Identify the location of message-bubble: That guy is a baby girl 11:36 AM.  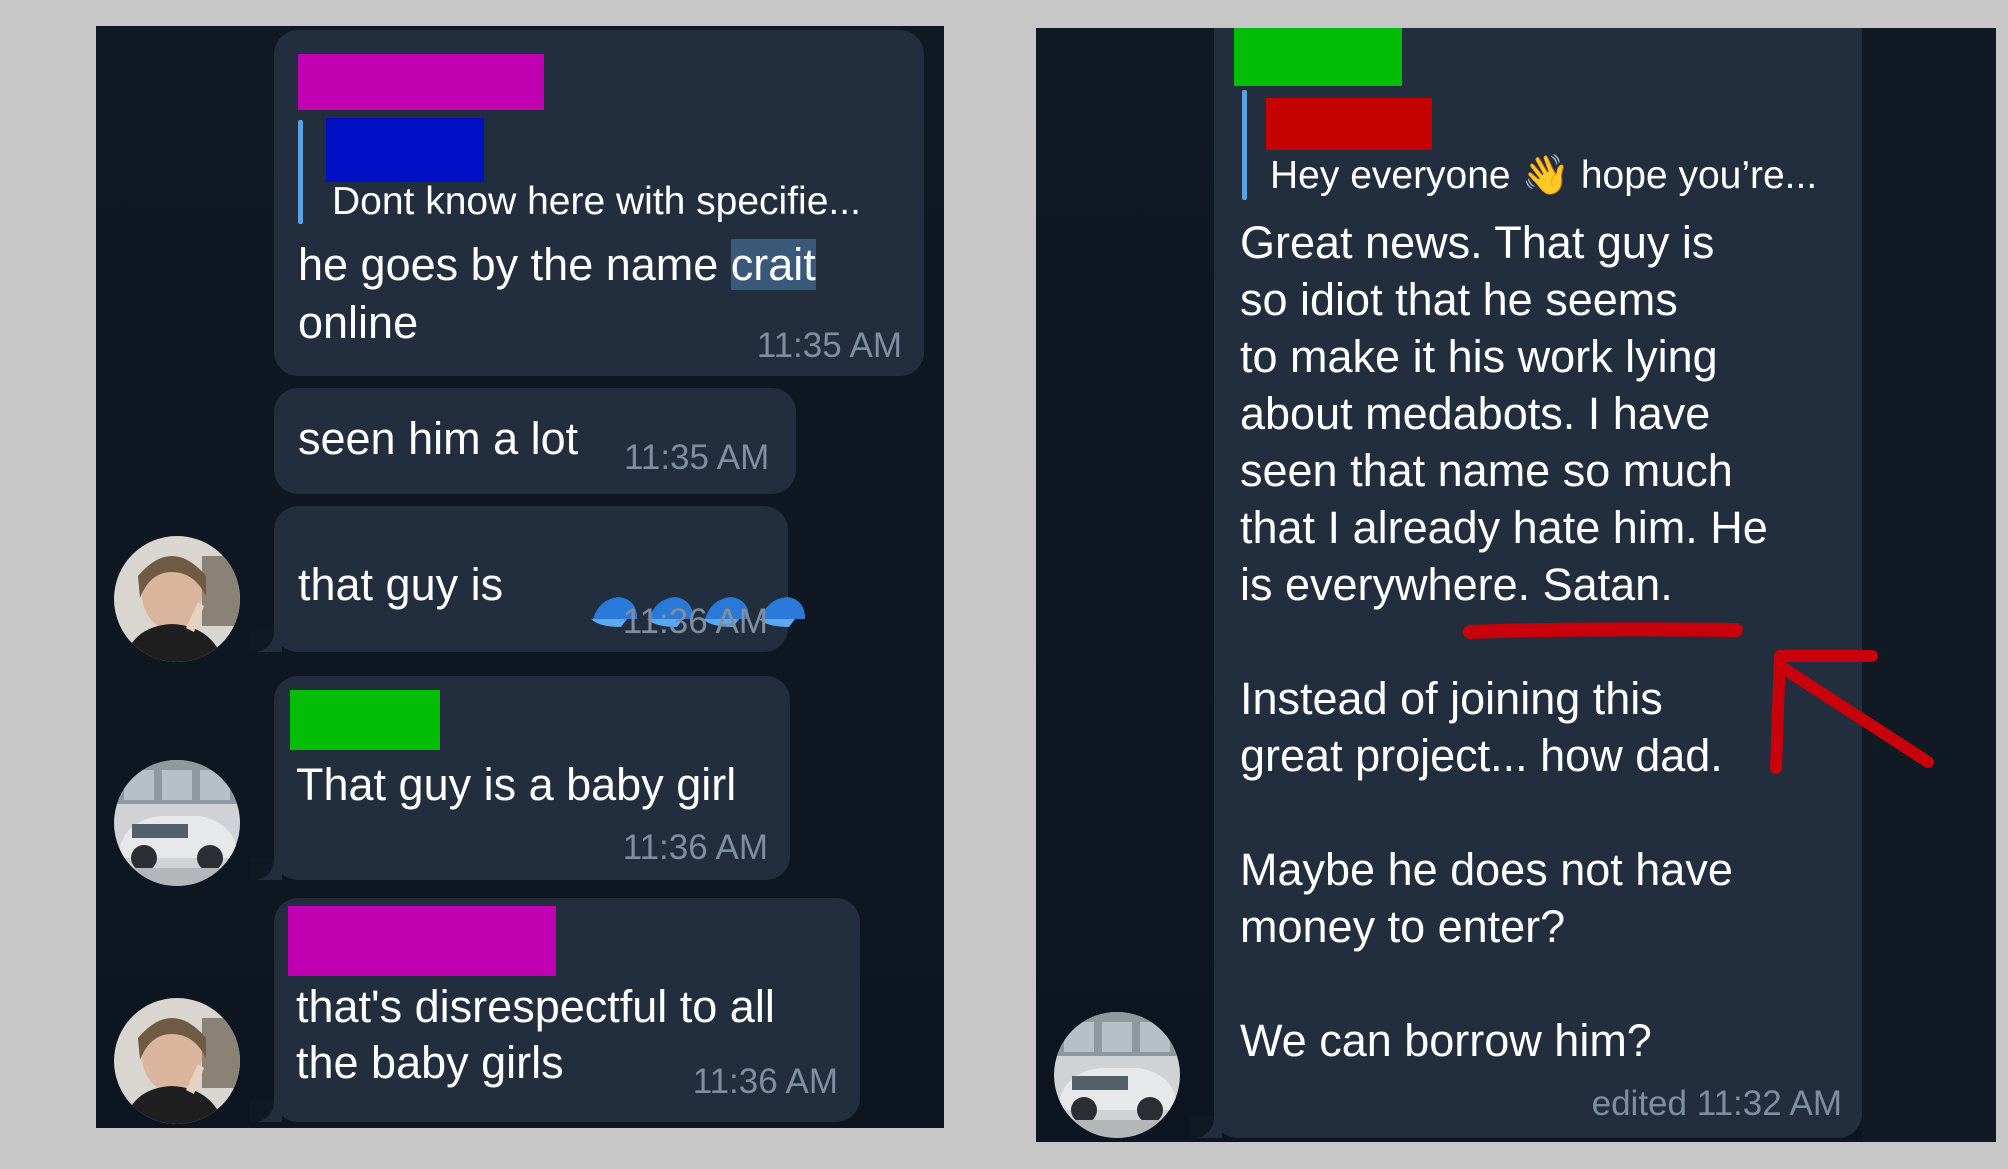
(520, 778).